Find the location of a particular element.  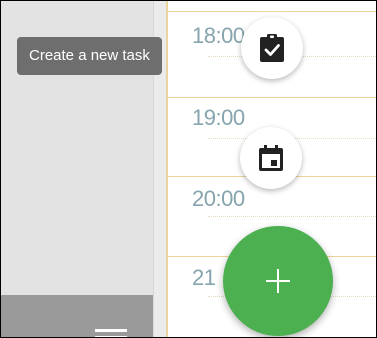

create-task-tooltip: Create a new task is located at coordinates (89, 56).